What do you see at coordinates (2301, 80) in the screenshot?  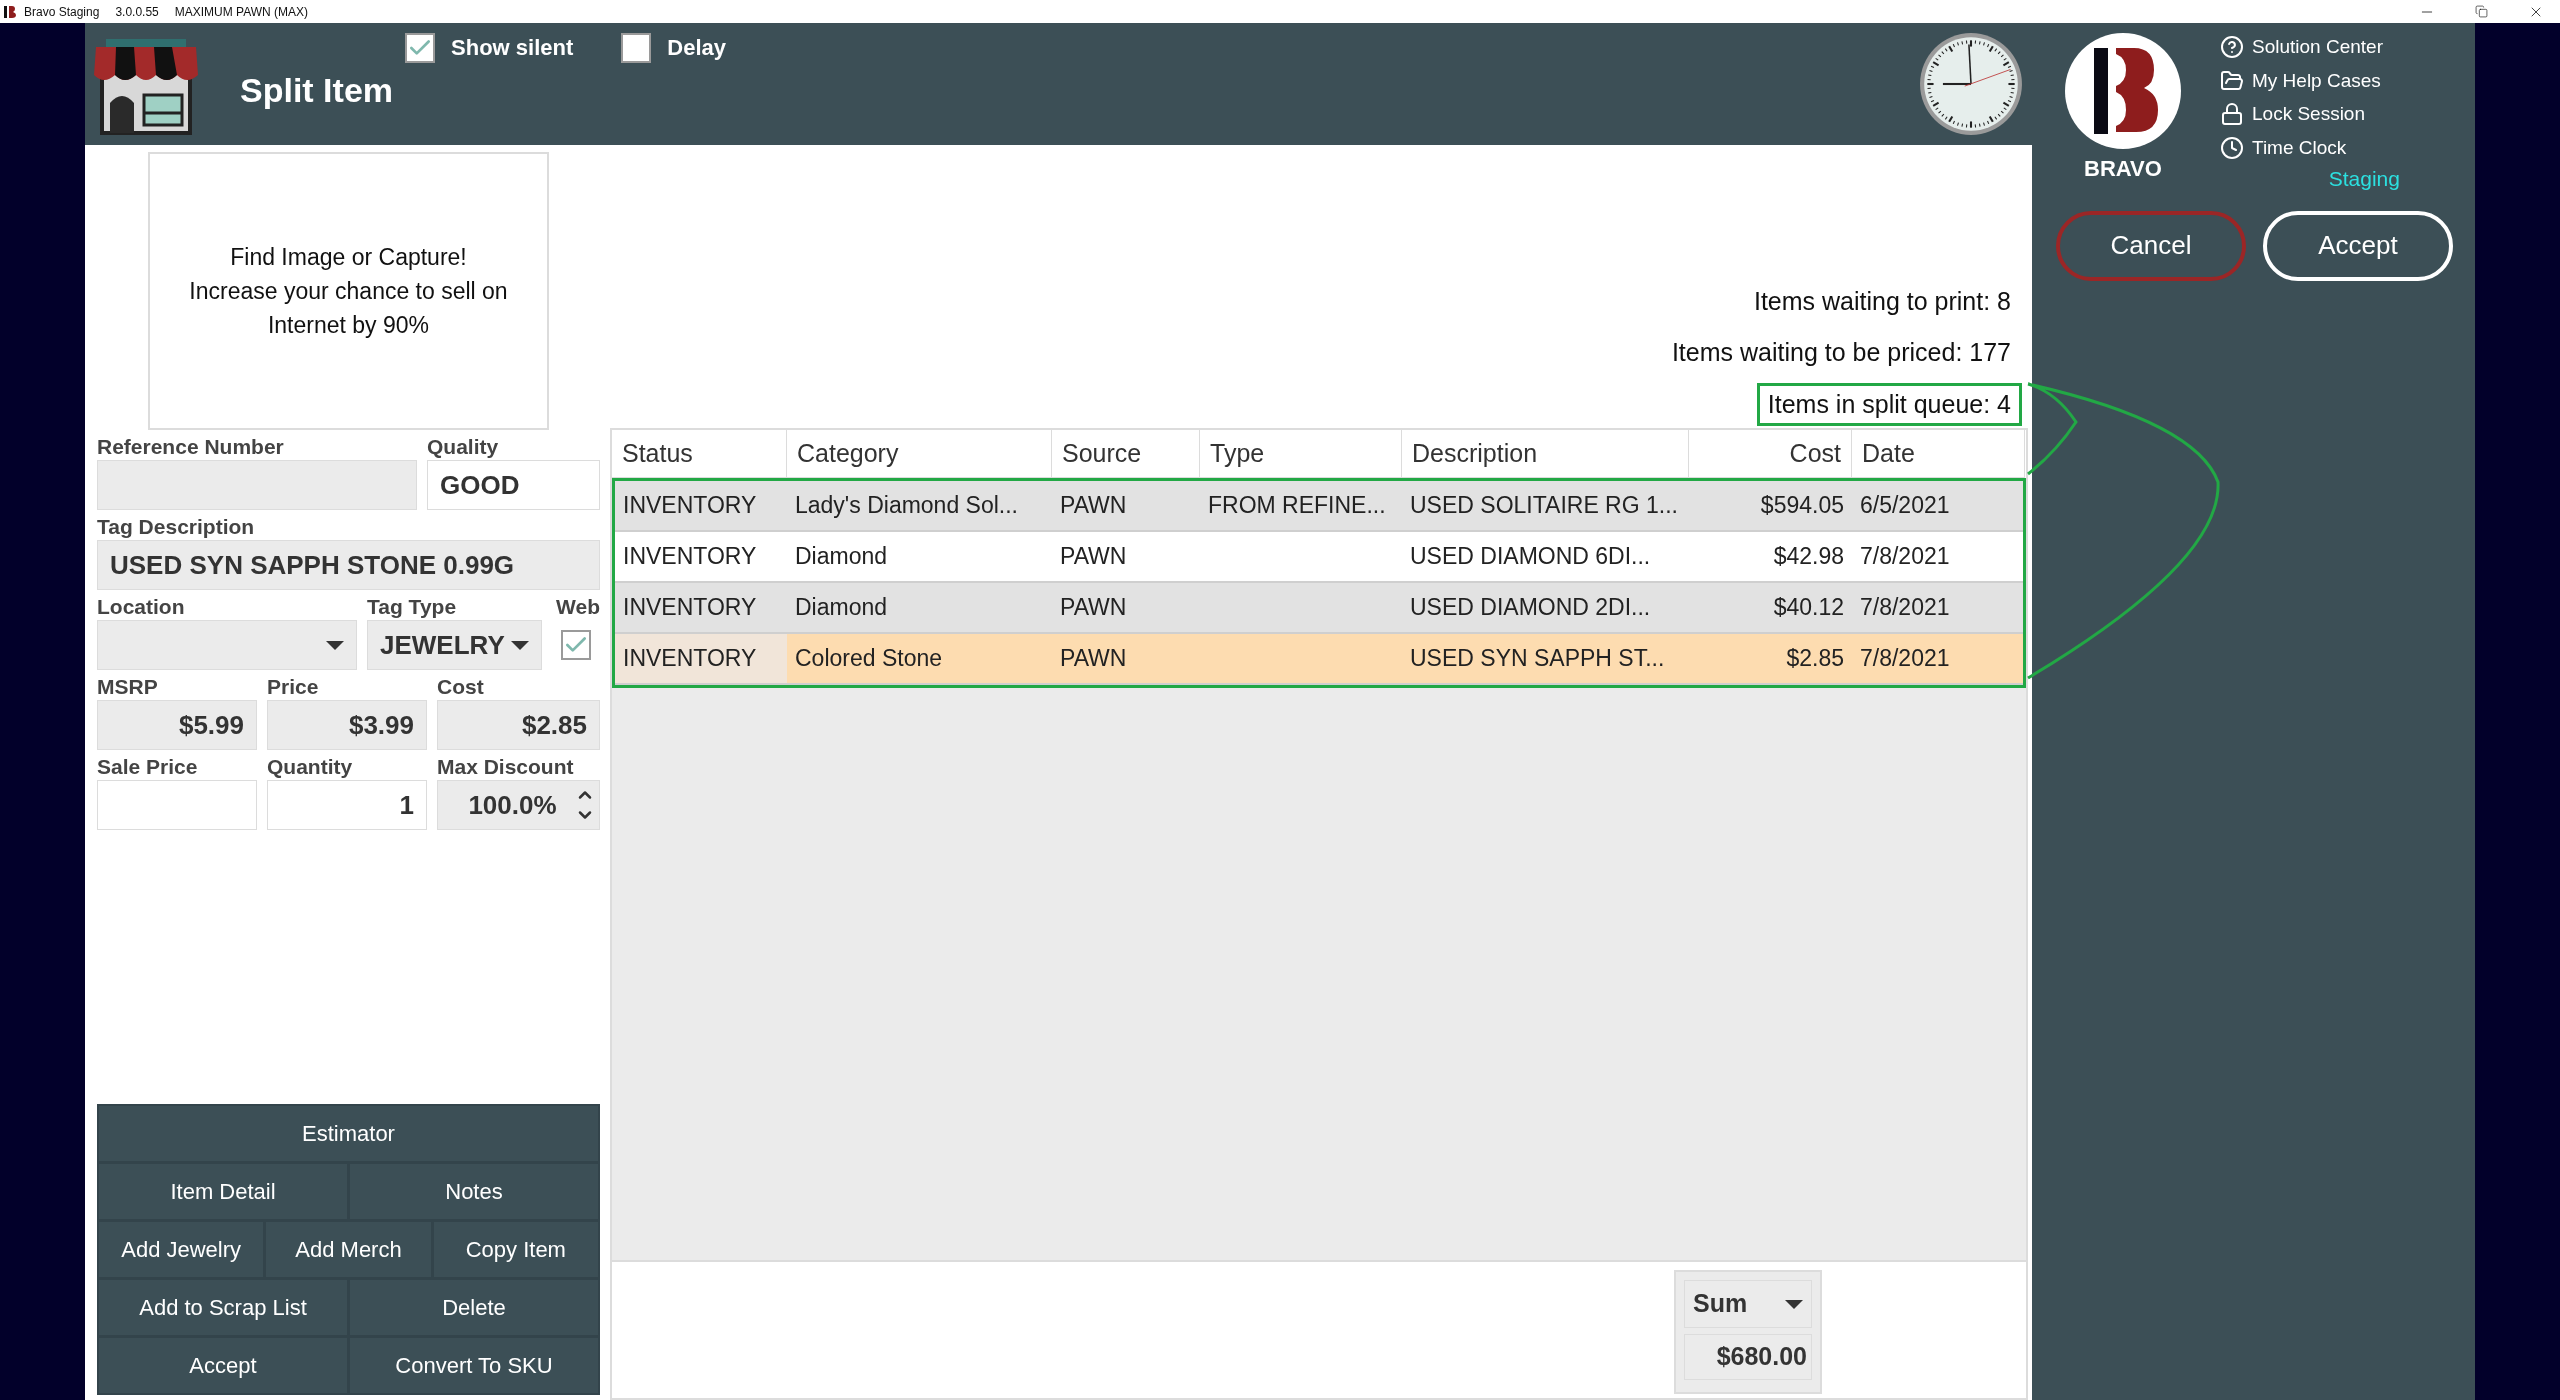 I see `help-link: My Help Cases` at bounding box center [2301, 80].